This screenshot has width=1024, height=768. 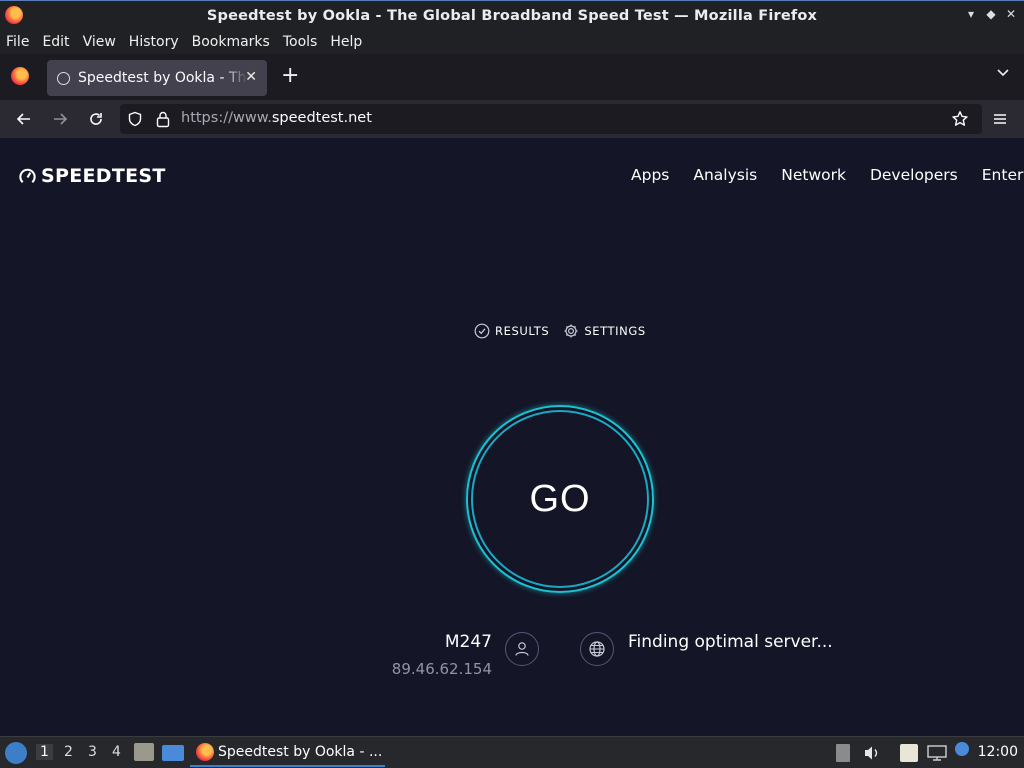 What do you see at coordinates (163, 119) in the screenshot?
I see `lock-icon` at bounding box center [163, 119].